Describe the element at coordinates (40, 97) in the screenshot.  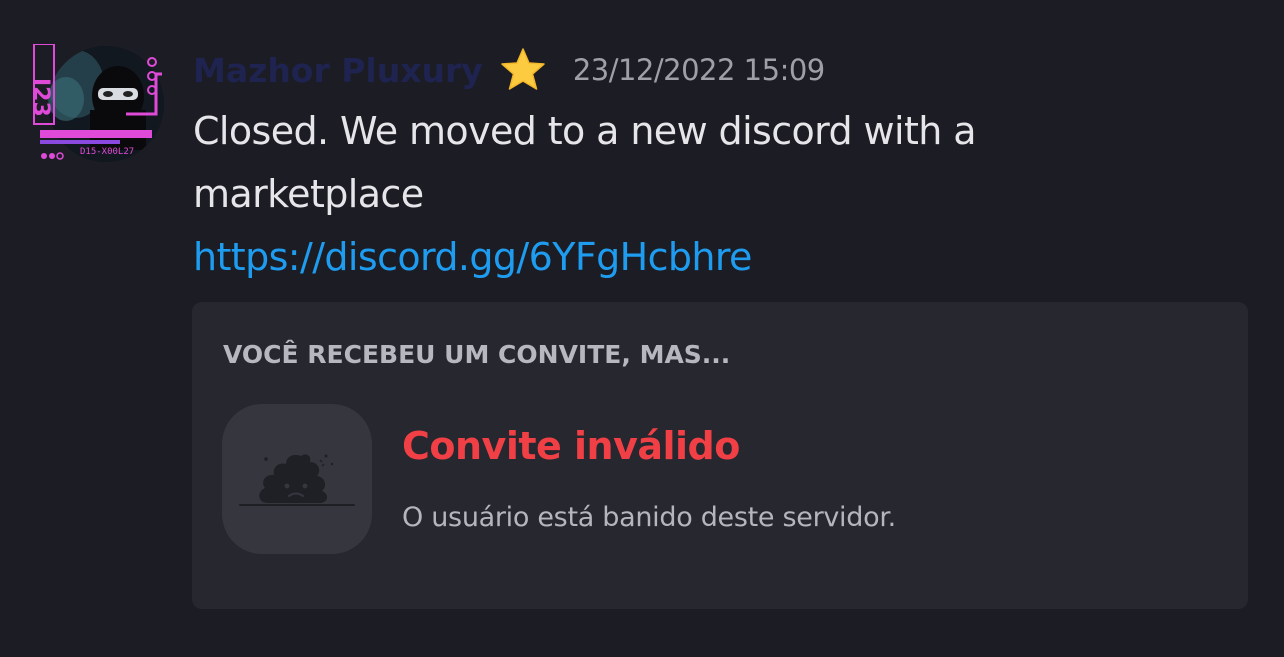
I see `svg-text: I23` at that location.